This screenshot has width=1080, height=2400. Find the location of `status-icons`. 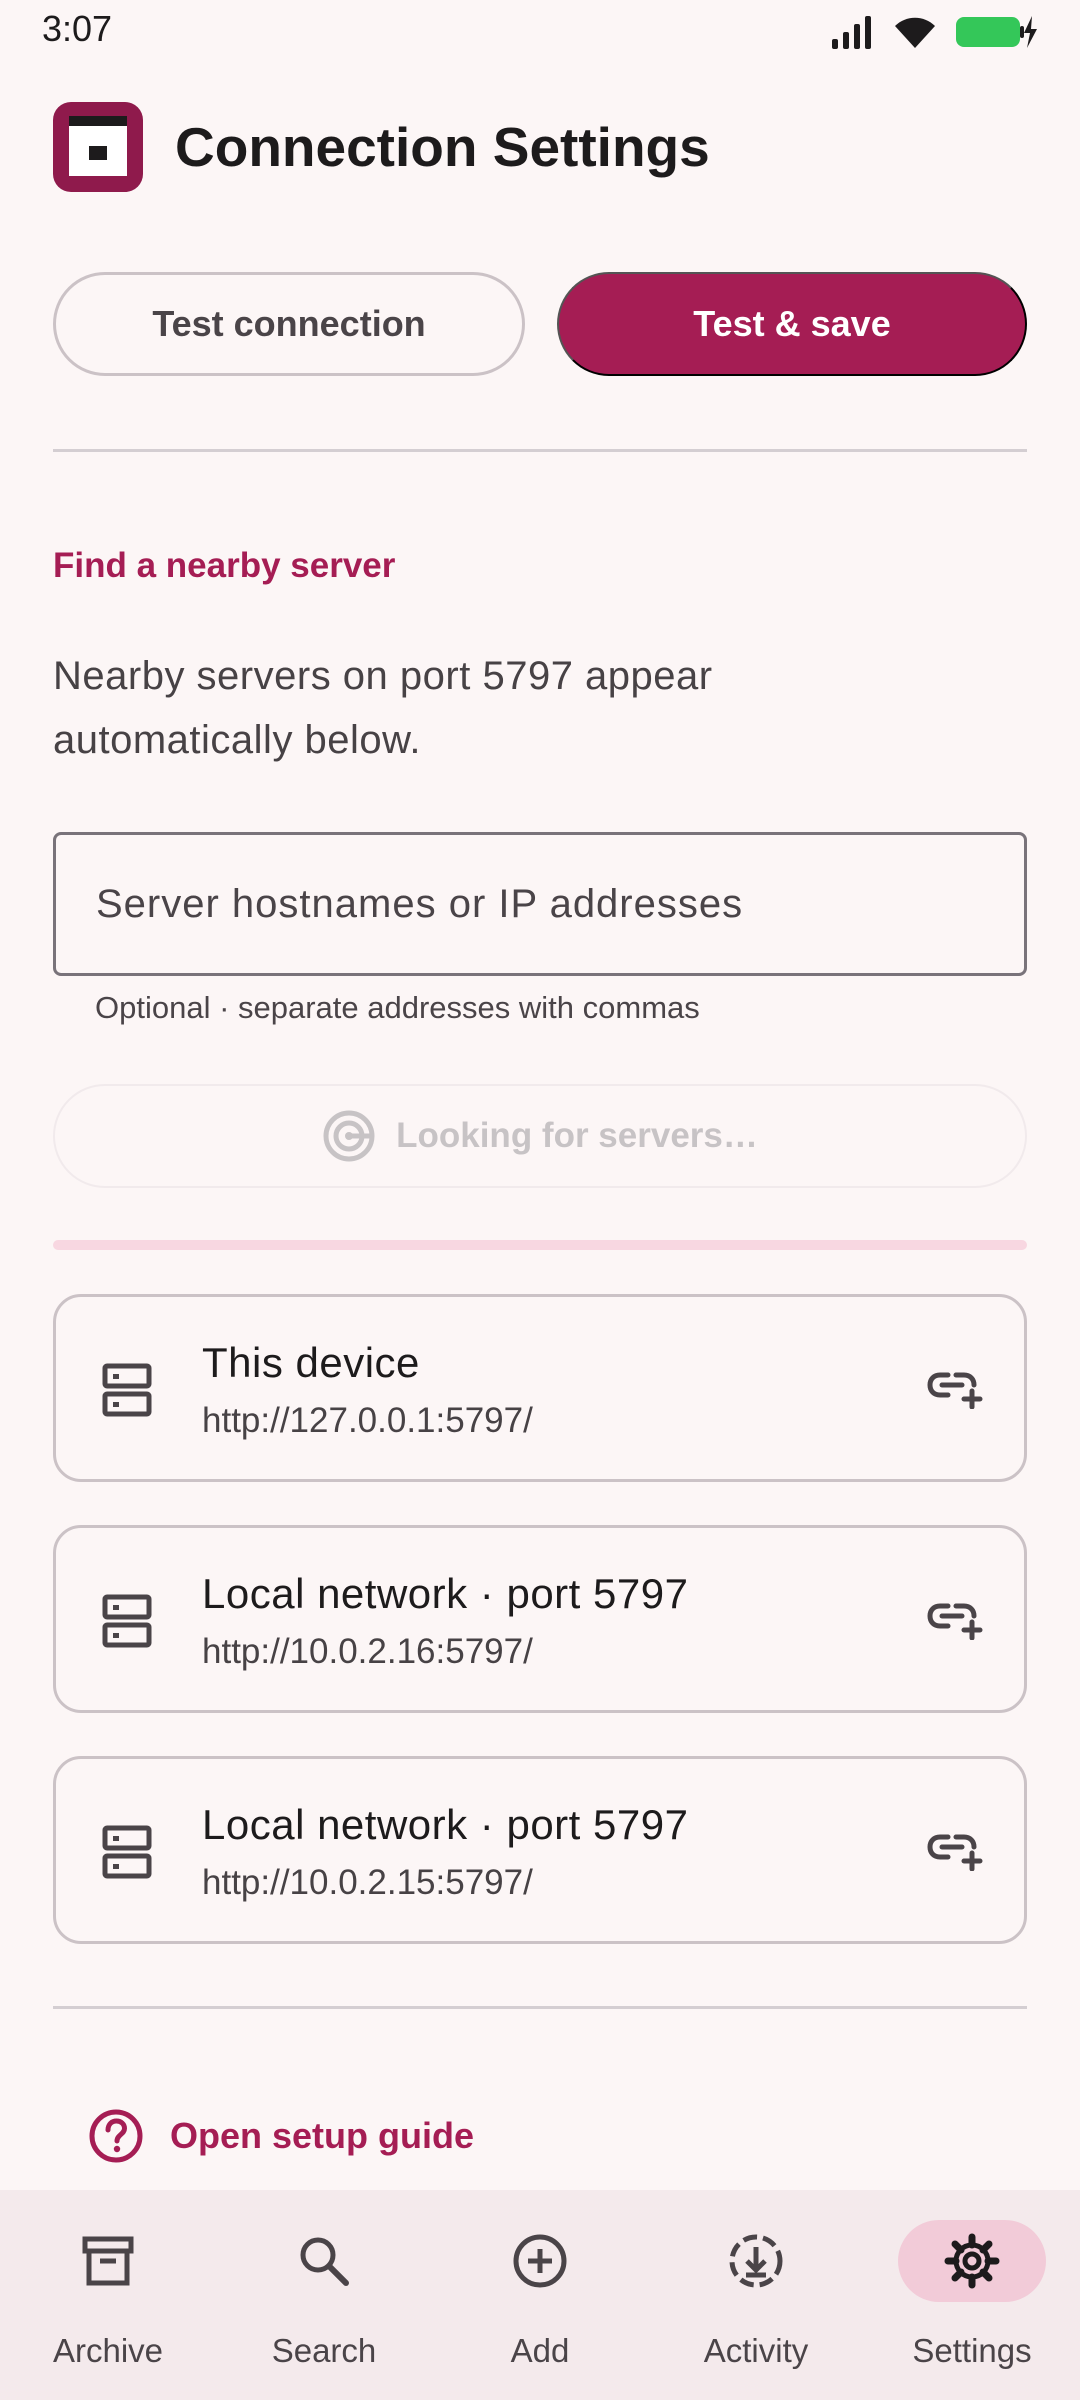

status-icons is located at coordinates (934, 32).